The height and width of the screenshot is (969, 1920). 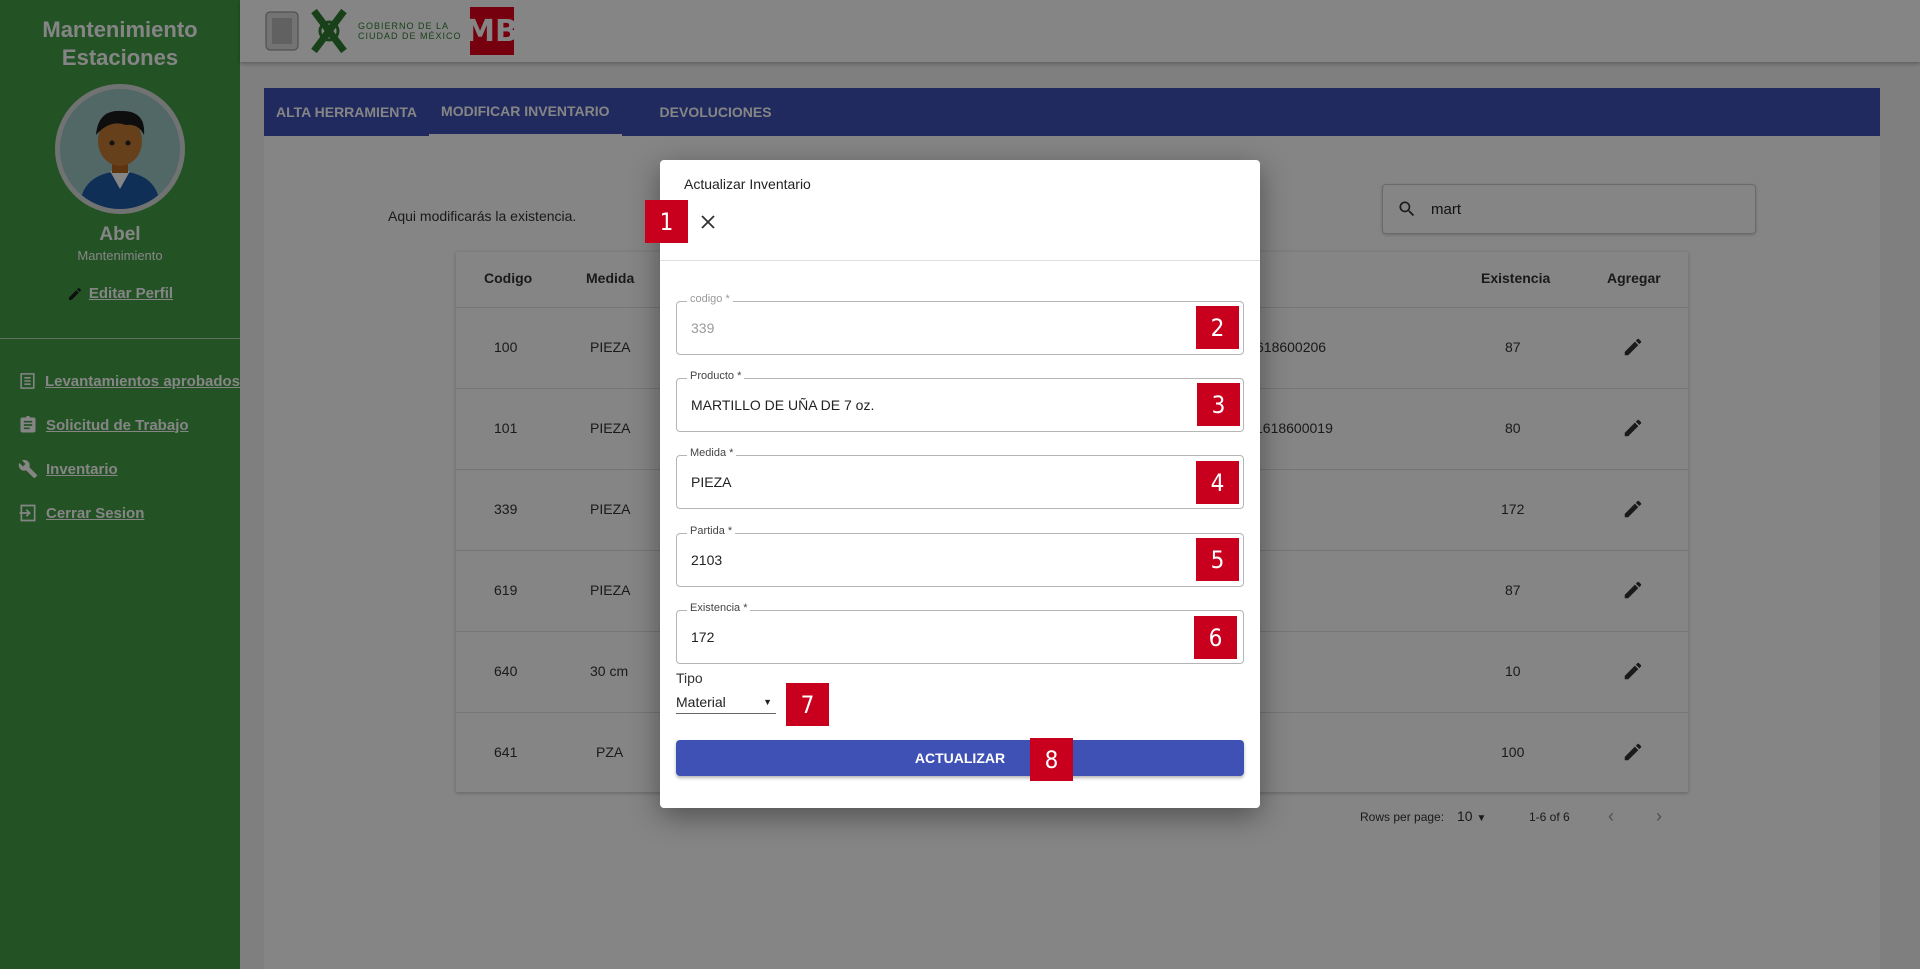 I want to click on actualizar-button: ACTUALIZAR, so click(x=960, y=758).